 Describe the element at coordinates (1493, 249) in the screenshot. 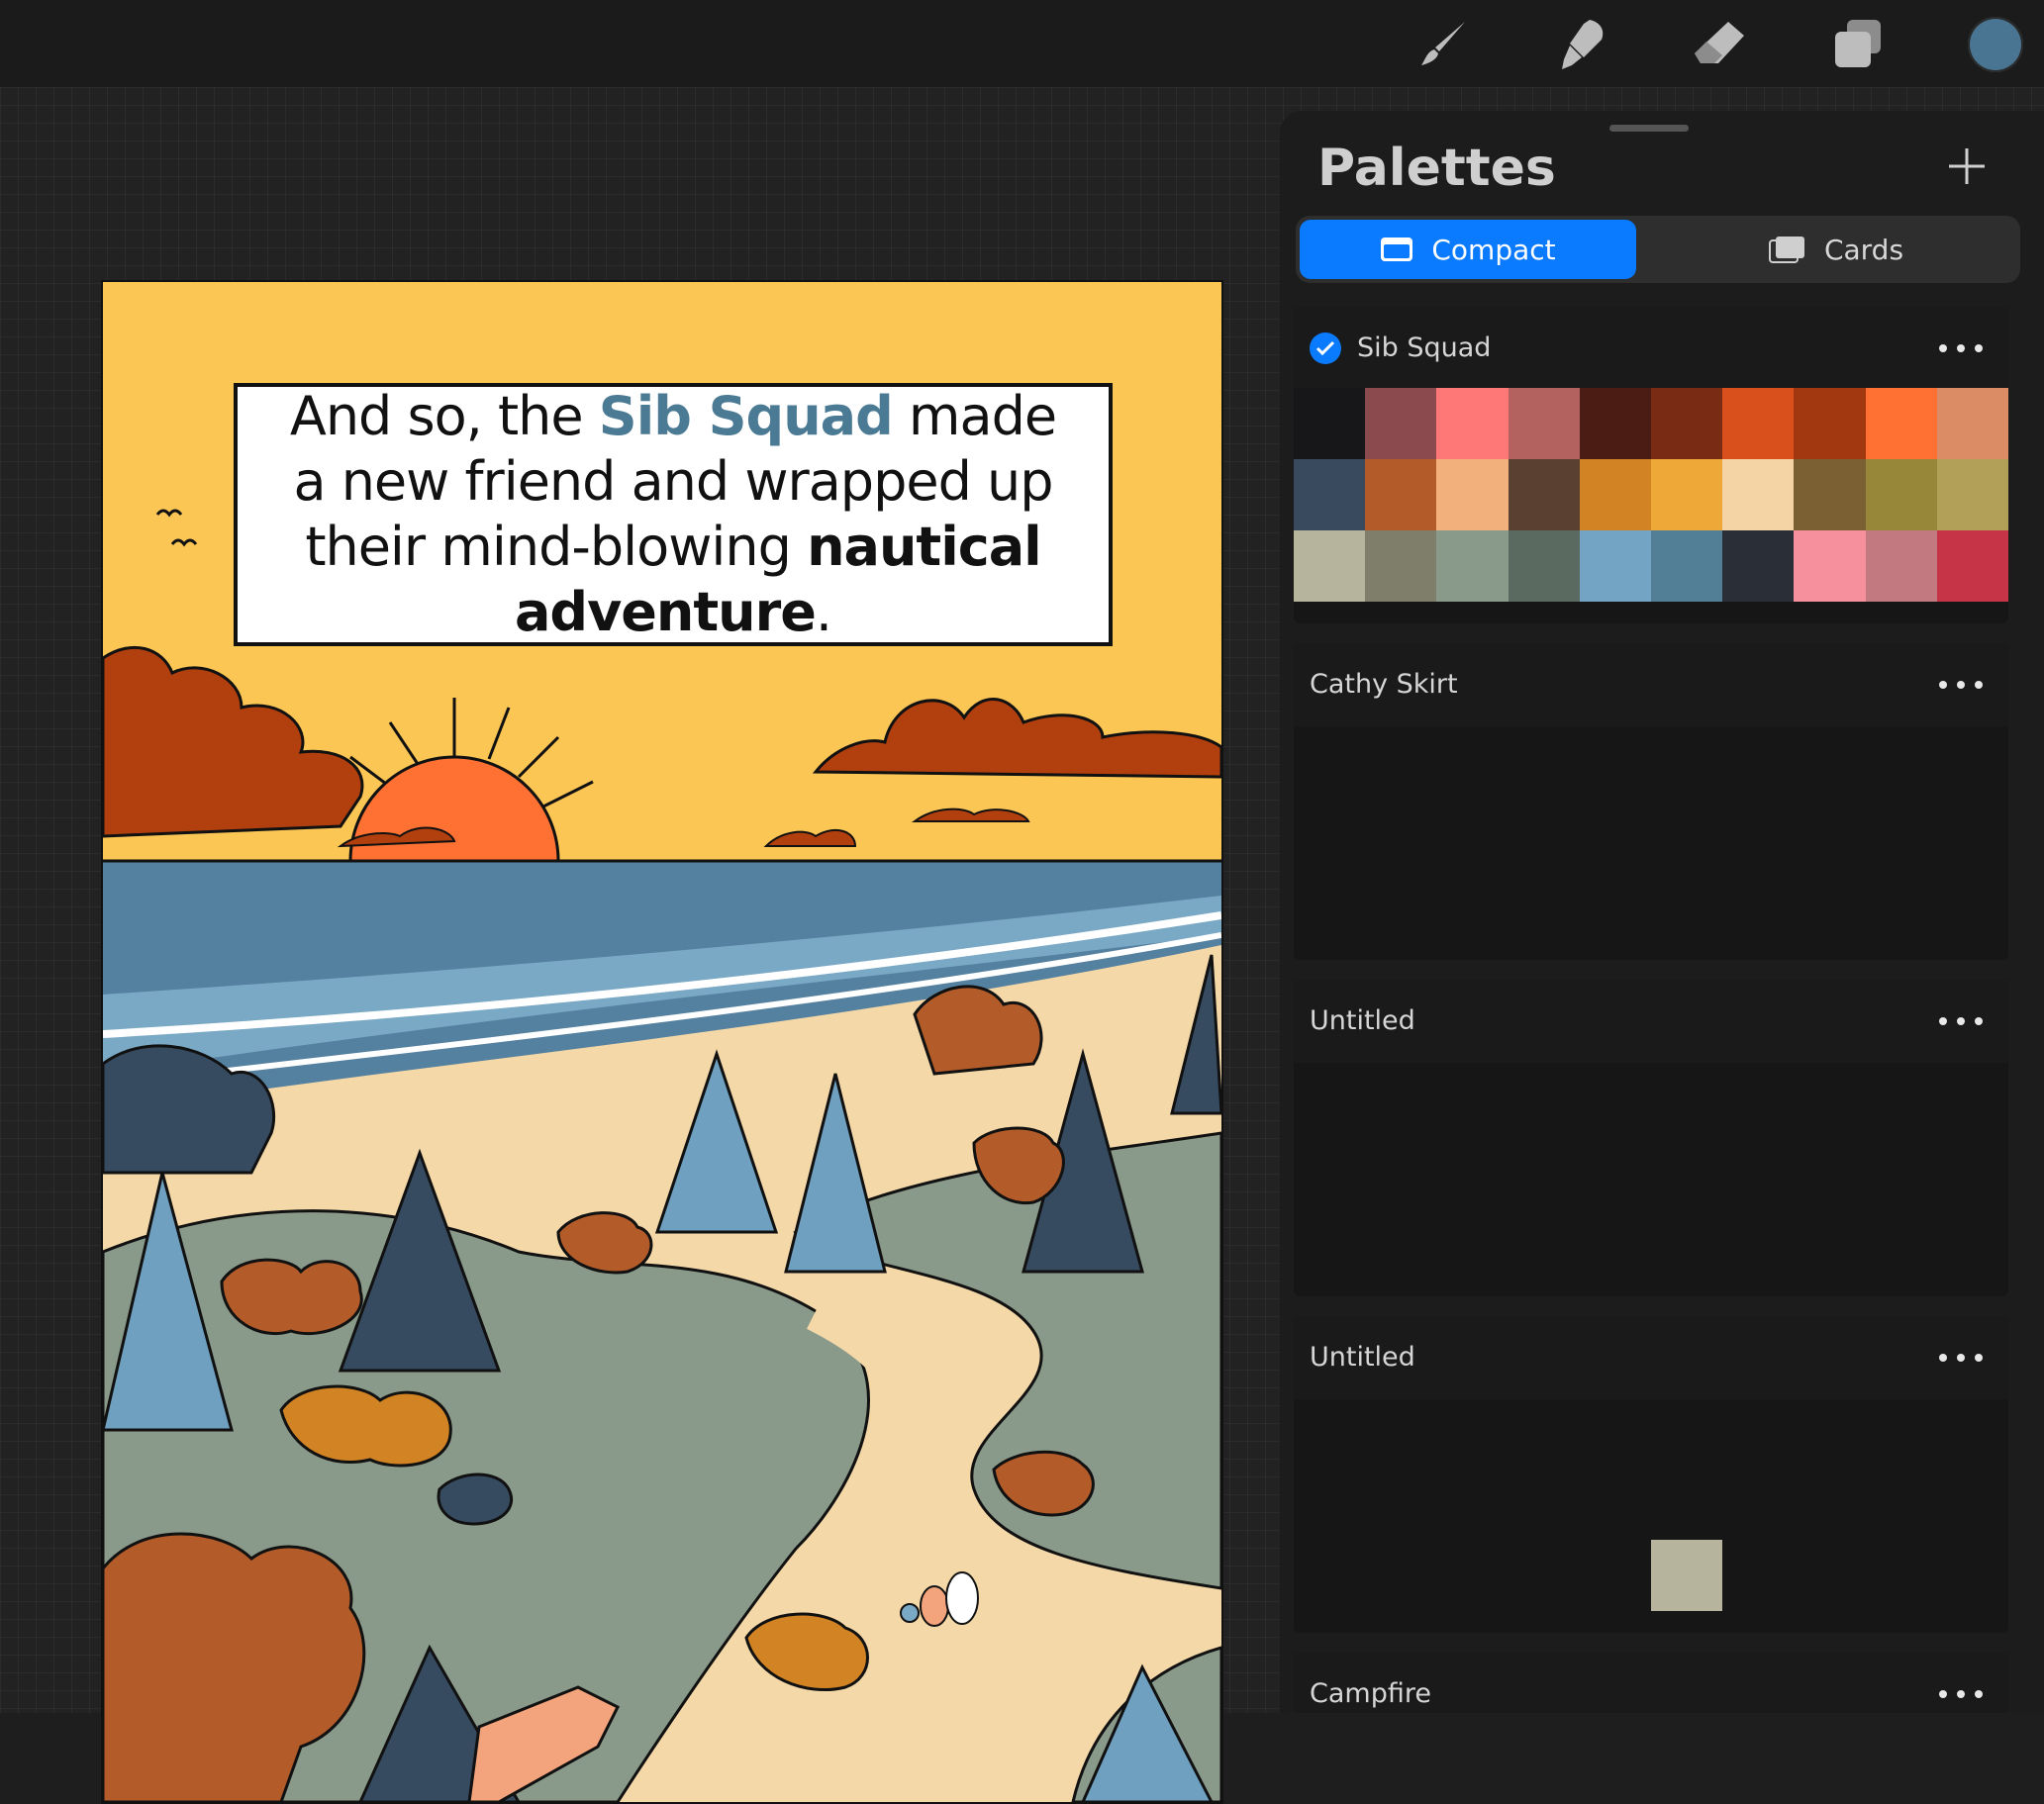

I see `tab-compact-label: Compact` at that location.